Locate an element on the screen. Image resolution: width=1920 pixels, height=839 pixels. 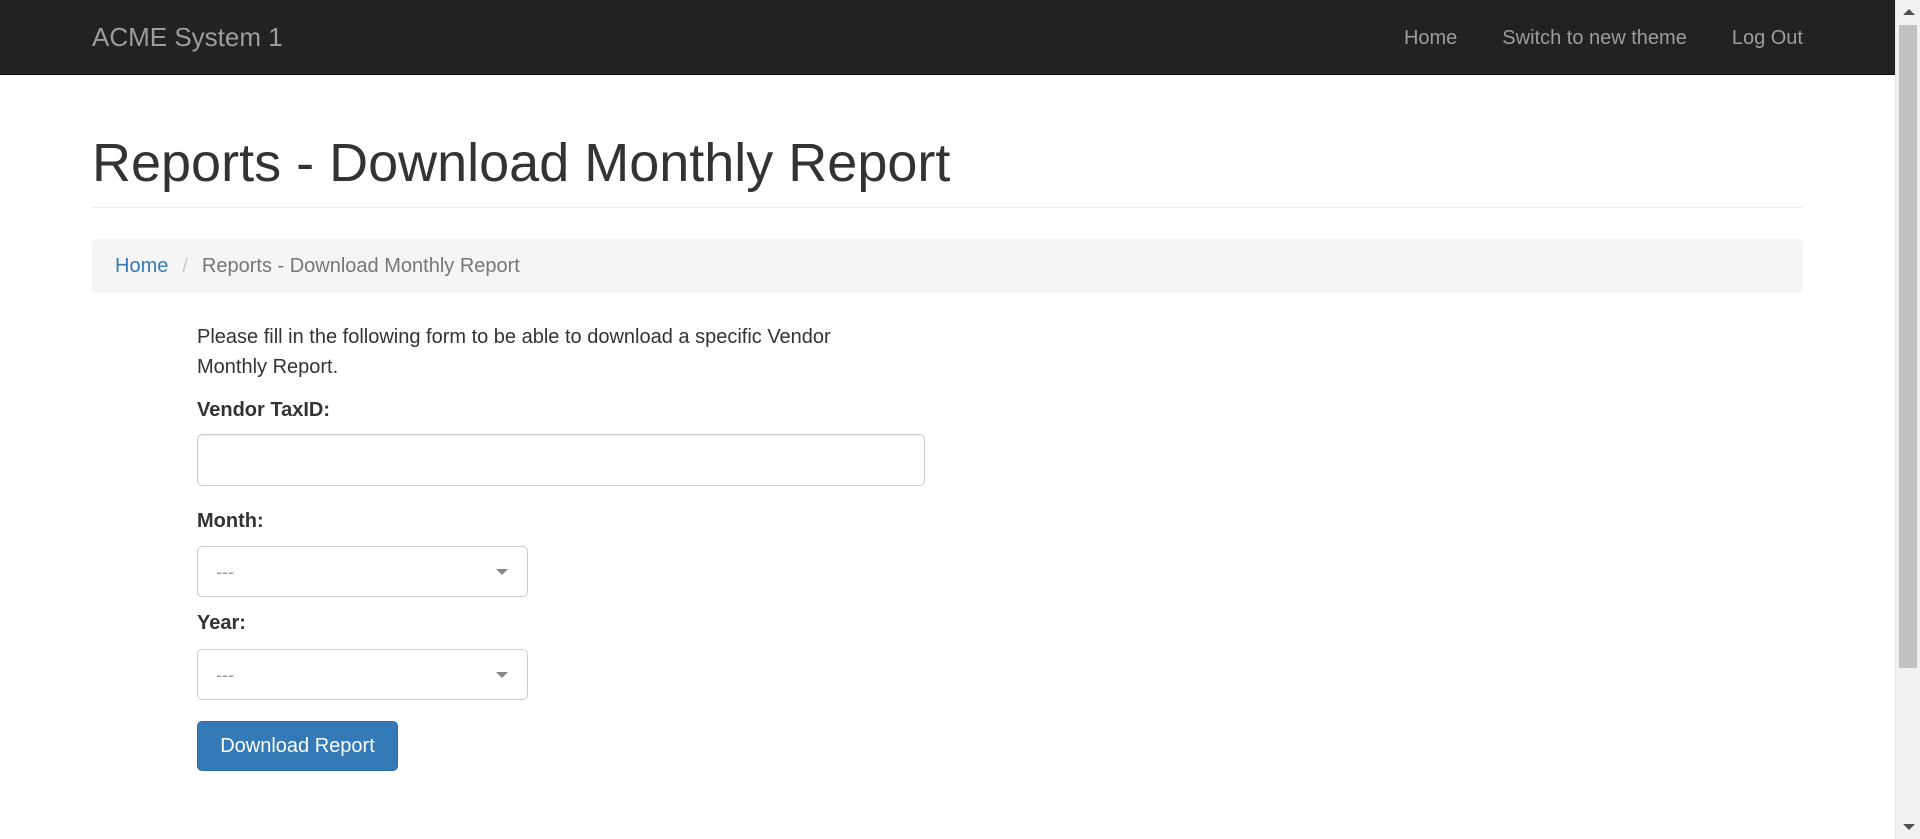
download-report-button: Download Report is located at coordinates (297, 746).